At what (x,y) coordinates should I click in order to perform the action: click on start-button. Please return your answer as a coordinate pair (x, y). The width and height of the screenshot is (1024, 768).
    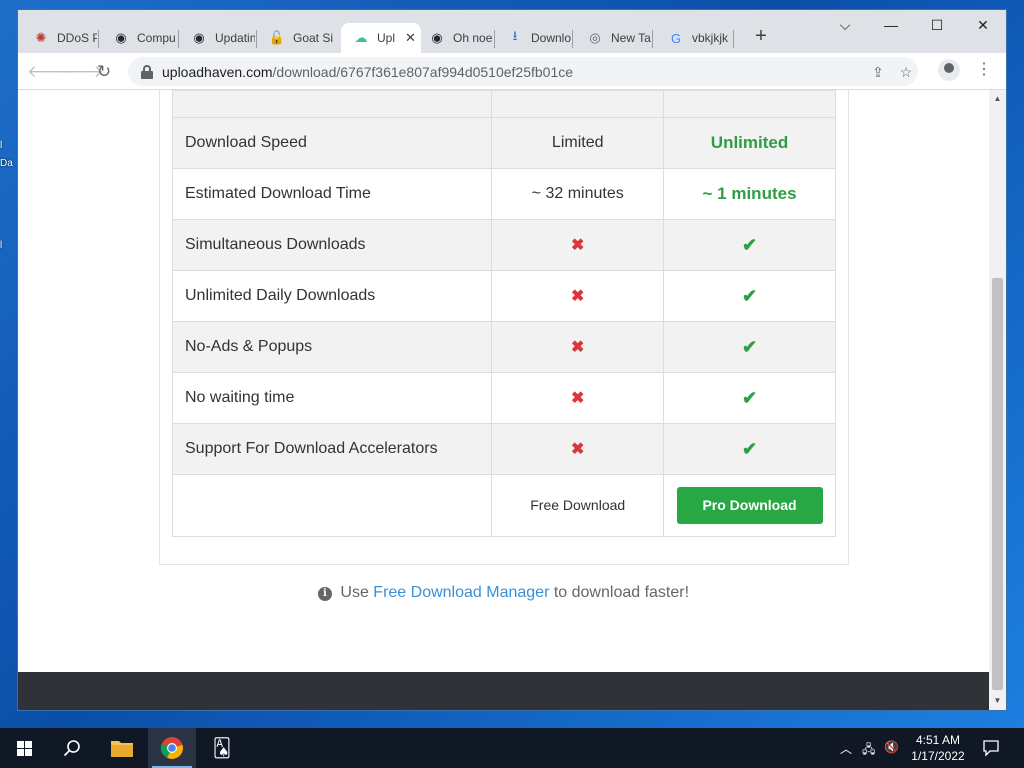
    Looking at the image, I should click on (24, 748).